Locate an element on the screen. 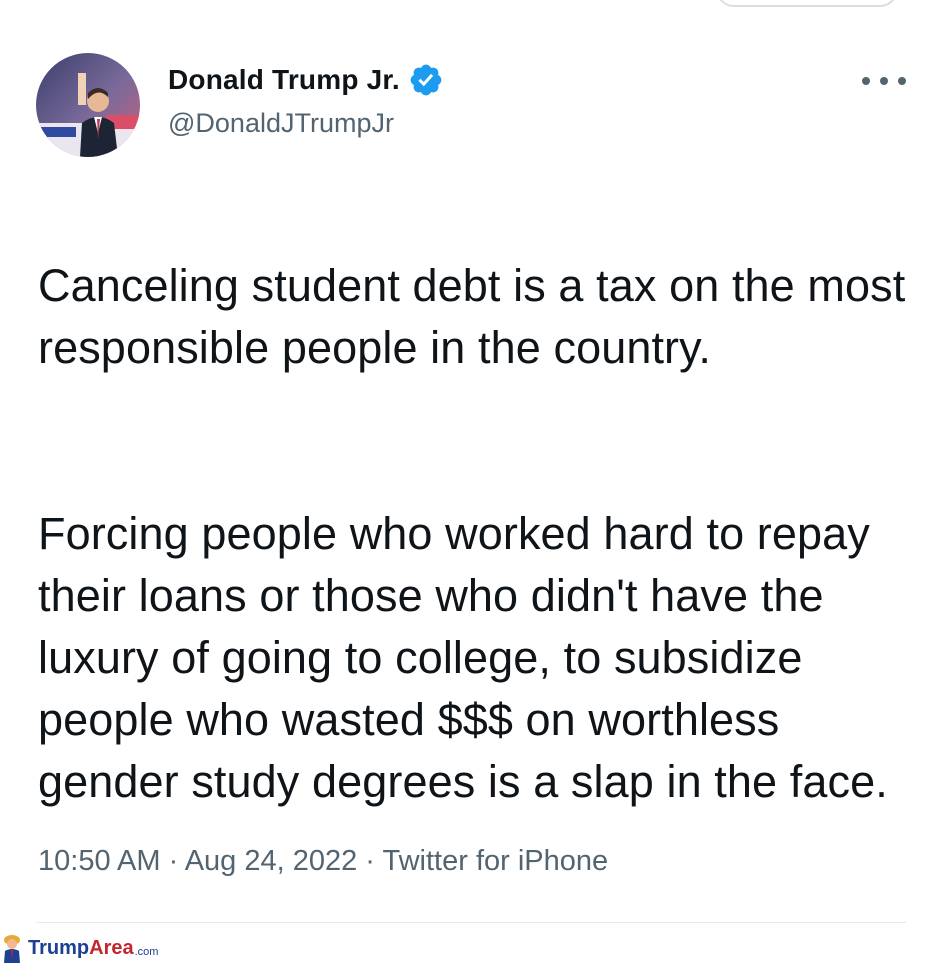  divider is located at coordinates (471, 922).